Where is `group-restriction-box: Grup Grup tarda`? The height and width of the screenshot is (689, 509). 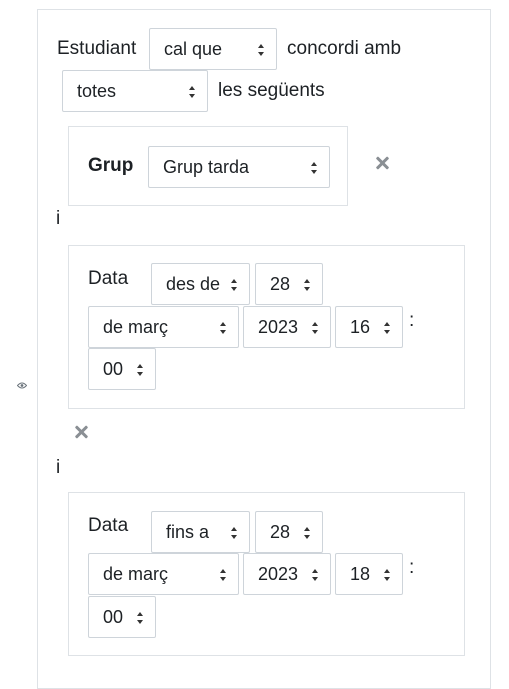
group-restriction-box: Grup Grup tarda is located at coordinates (208, 166).